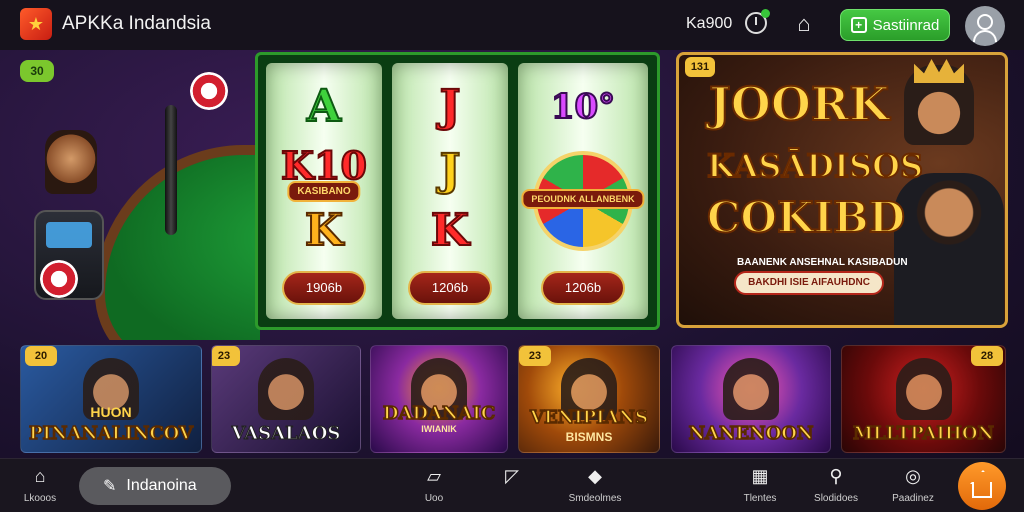  I want to click on promo-cta-button: BAKDHI ISIE AIFAUHDNC, so click(809, 283).